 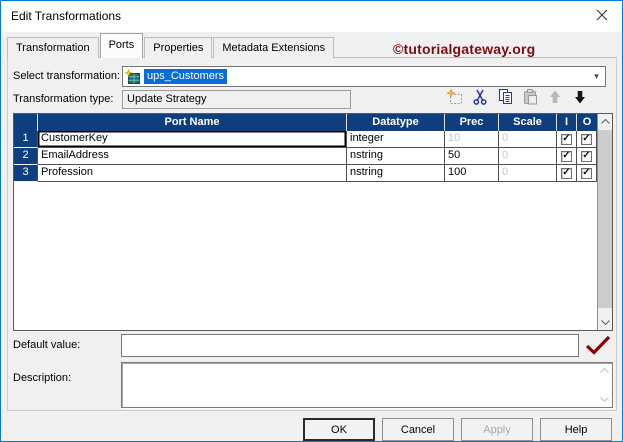 What do you see at coordinates (63, 99) in the screenshot?
I see `transformation-type-label: Transformation type:` at bounding box center [63, 99].